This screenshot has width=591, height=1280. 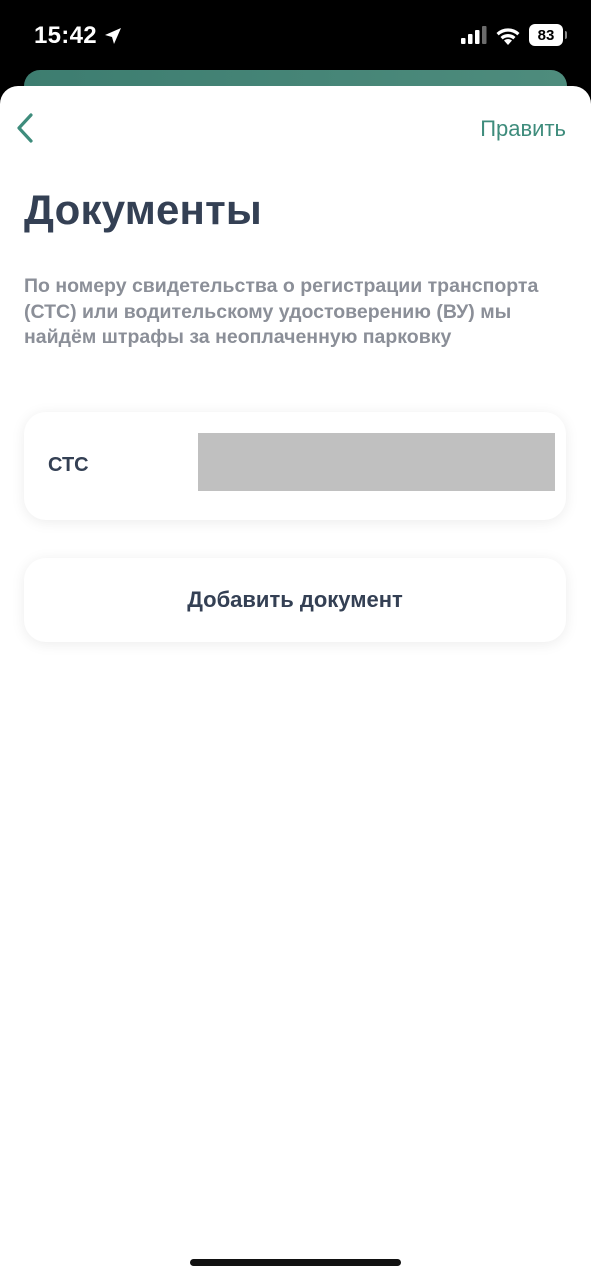 I want to click on battery-level: 83, so click(x=546, y=35).